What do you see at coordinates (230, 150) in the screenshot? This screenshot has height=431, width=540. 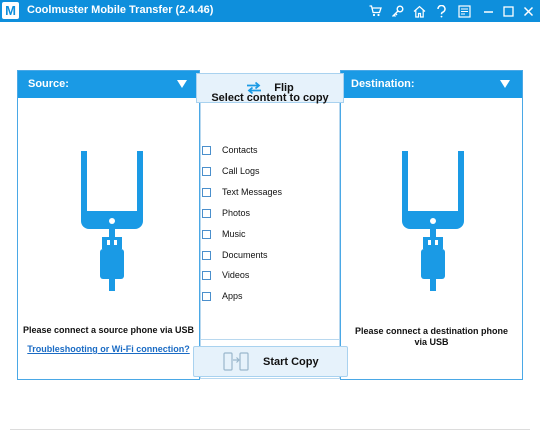 I see `content-option-contacts: Contacts` at bounding box center [230, 150].